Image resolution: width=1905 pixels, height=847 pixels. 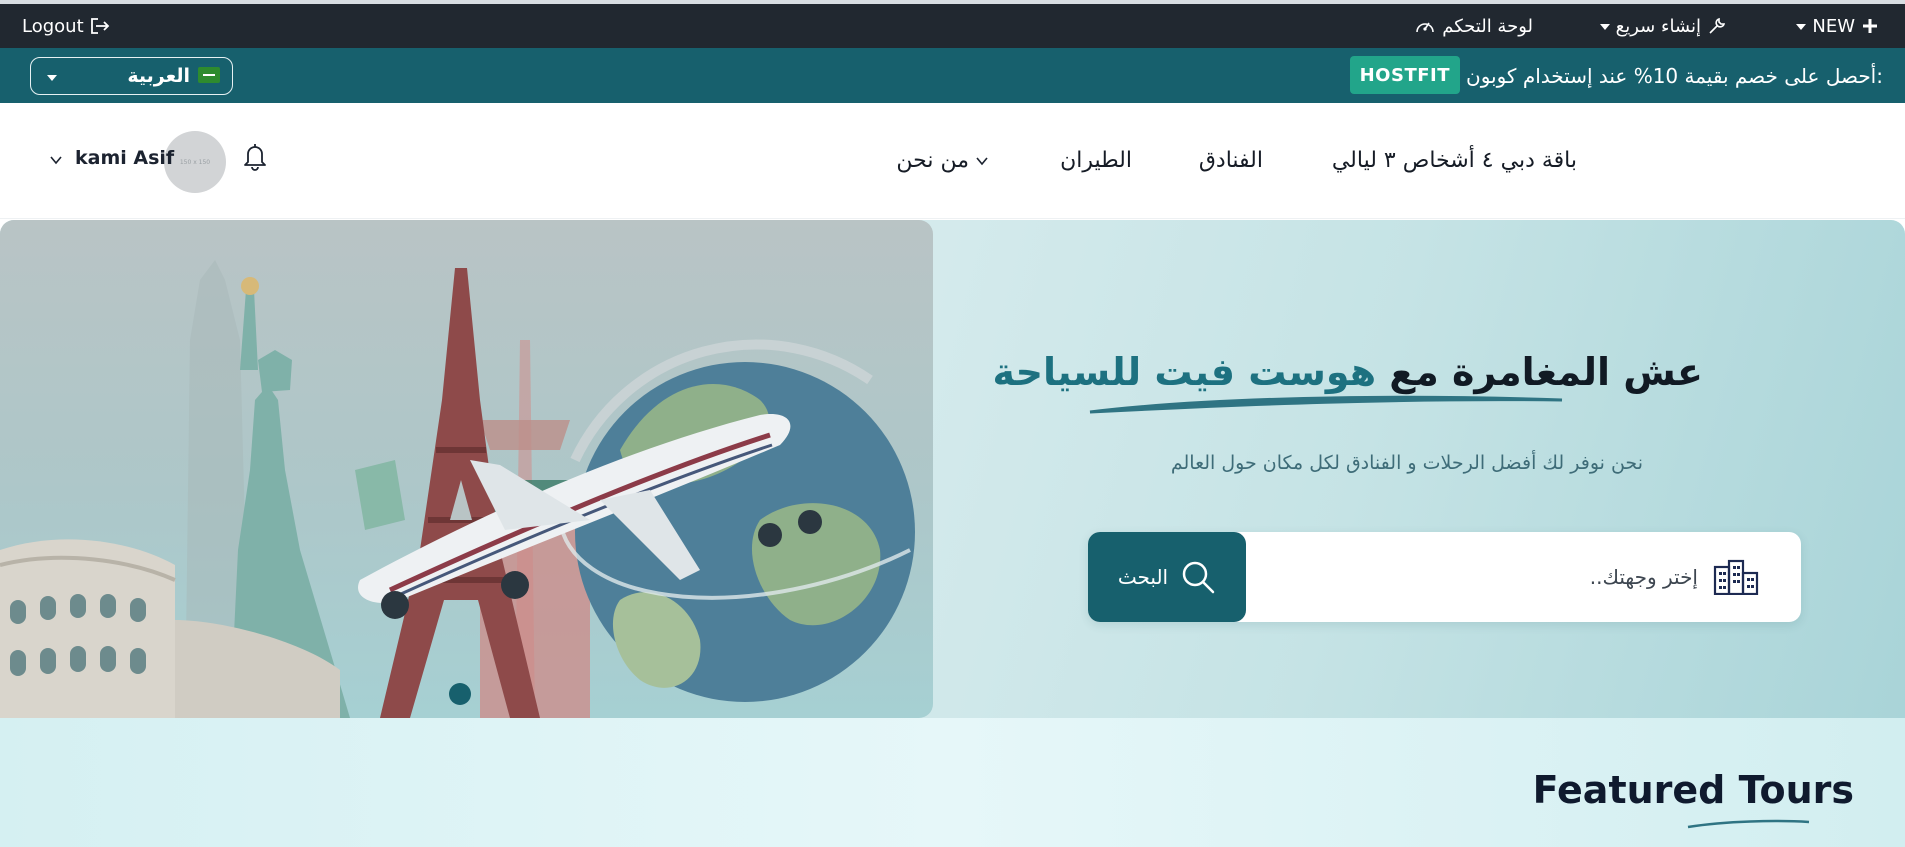 I want to click on quick-create-label: إنشاء سريع, so click(x=1658, y=26).